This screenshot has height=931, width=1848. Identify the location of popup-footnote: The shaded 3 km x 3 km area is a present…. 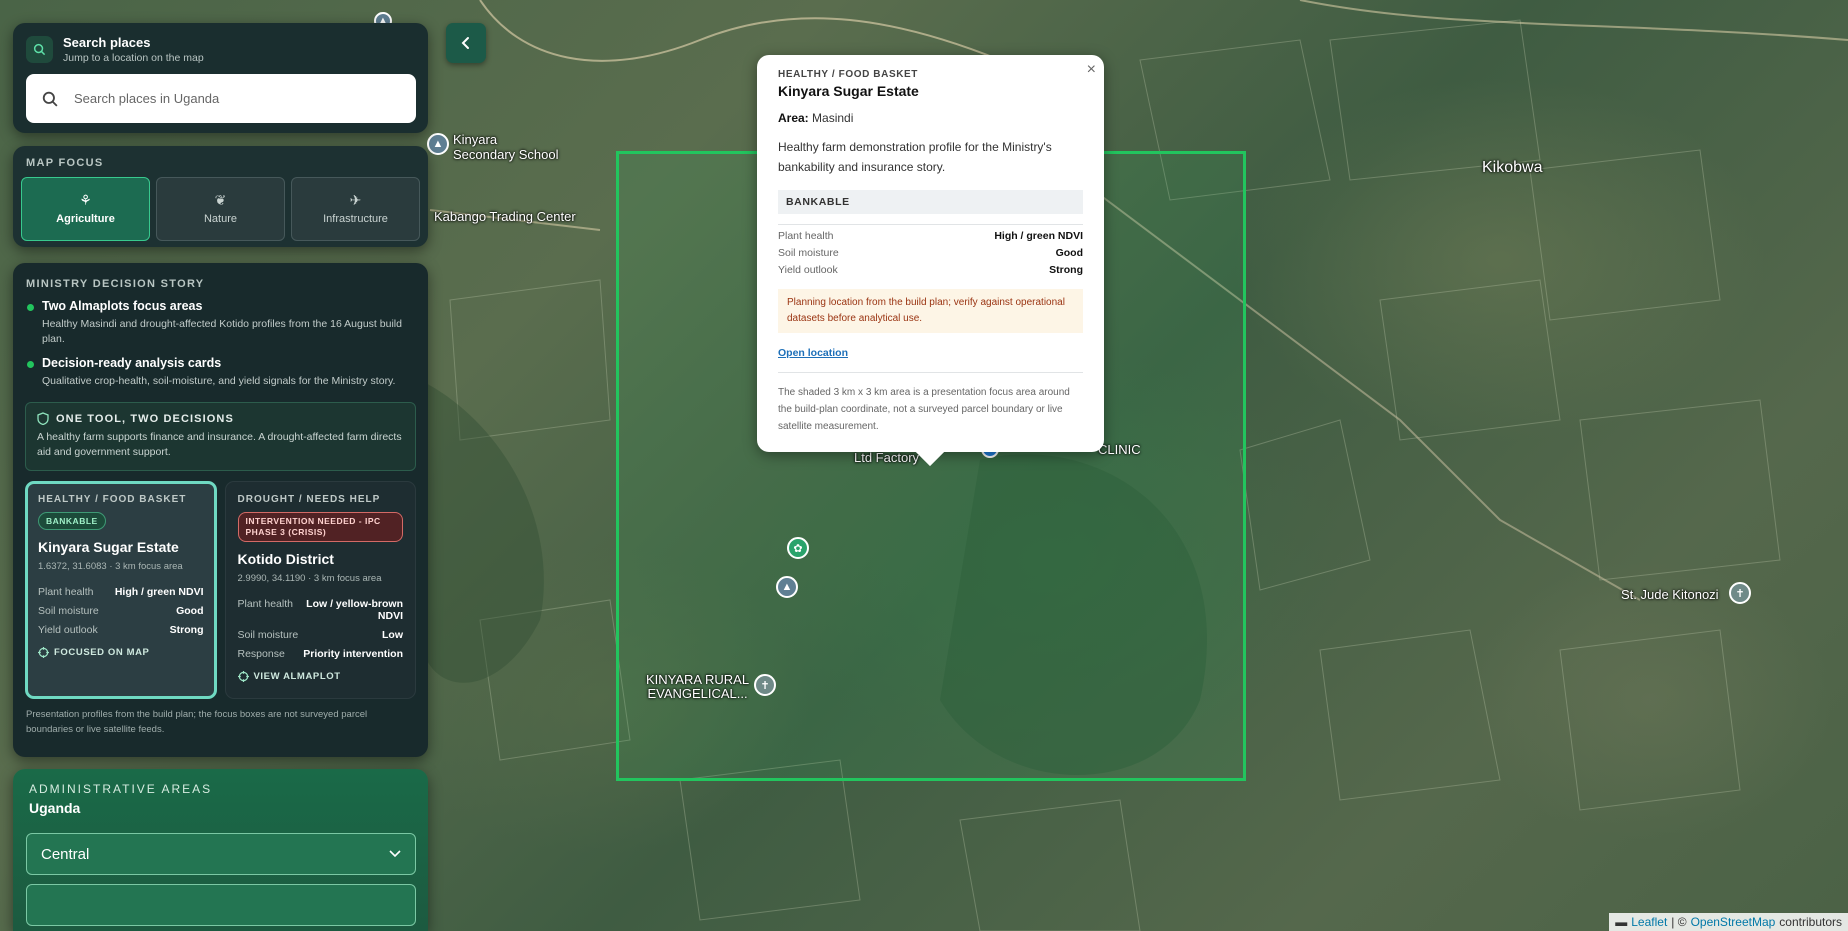
(930, 403).